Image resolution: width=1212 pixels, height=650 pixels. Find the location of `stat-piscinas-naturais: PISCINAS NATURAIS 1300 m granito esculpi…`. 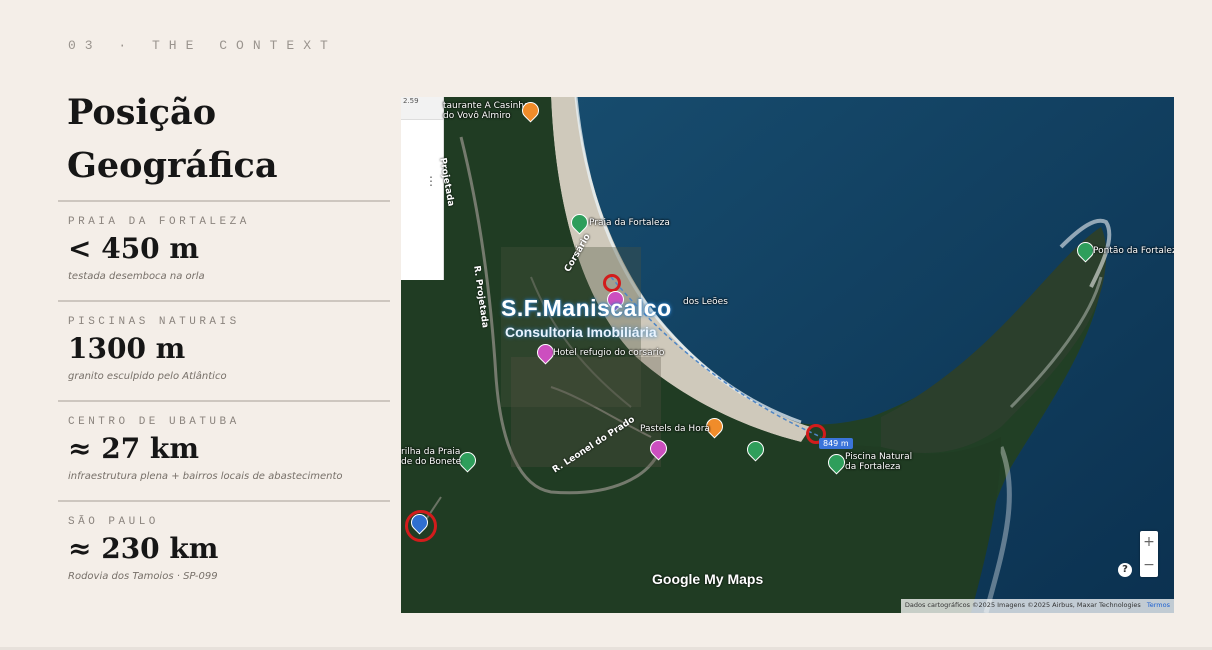

stat-piscinas-naturais: PISCINAS NATURAIS 1300 m granito esculpi… is located at coordinates (224, 350).